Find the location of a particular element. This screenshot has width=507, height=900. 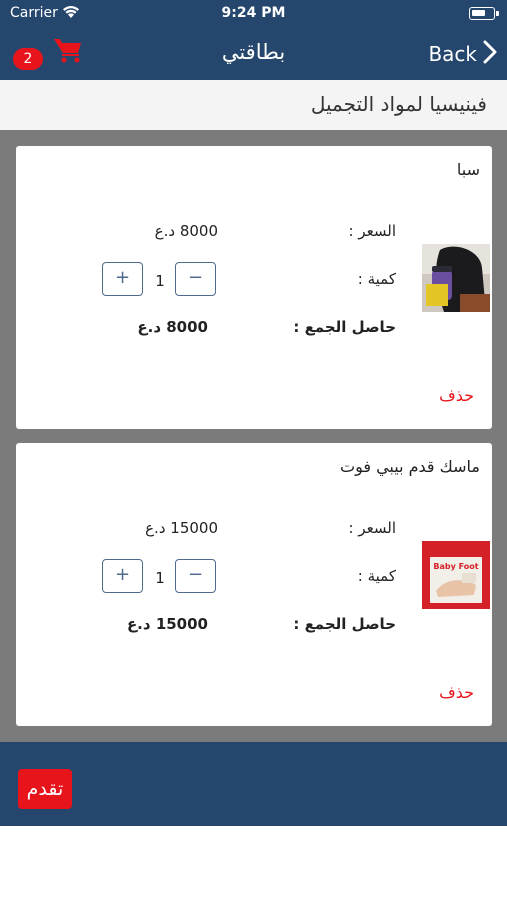

back-label: Back is located at coordinates (452, 54).